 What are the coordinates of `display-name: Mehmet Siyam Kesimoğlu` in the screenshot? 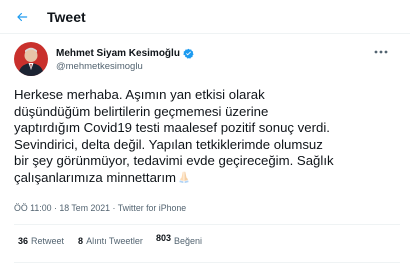 It's located at (118, 53).